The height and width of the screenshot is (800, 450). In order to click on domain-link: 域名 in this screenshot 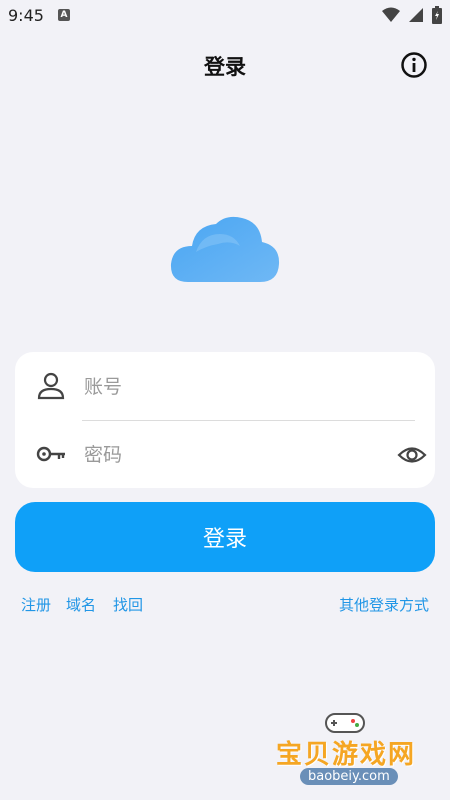, I will do `click(81, 604)`.